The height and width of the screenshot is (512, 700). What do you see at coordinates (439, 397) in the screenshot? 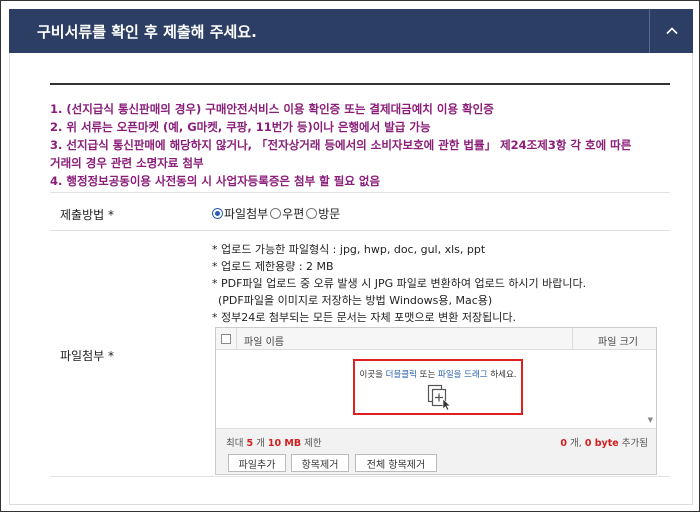
I see `add-file-icon` at bounding box center [439, 397].